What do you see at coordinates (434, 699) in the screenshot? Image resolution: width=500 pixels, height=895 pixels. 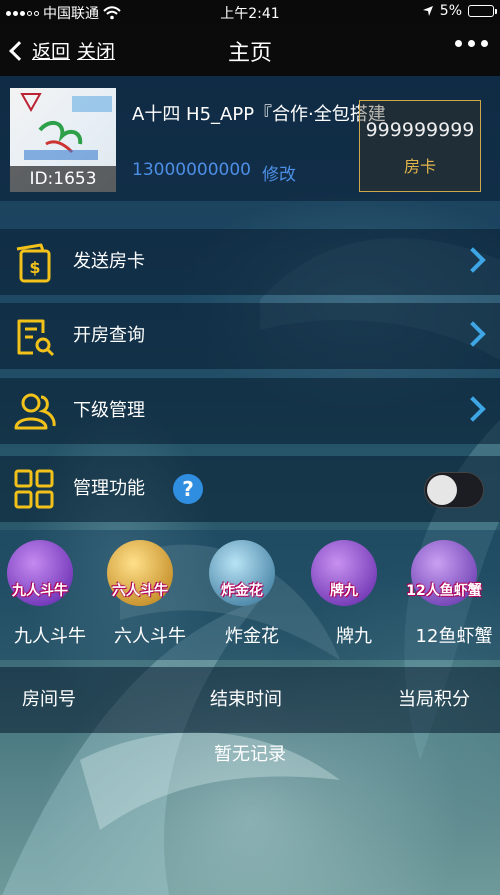 I see `col-round-score: 当局积分` at bounding box center [434, 699].